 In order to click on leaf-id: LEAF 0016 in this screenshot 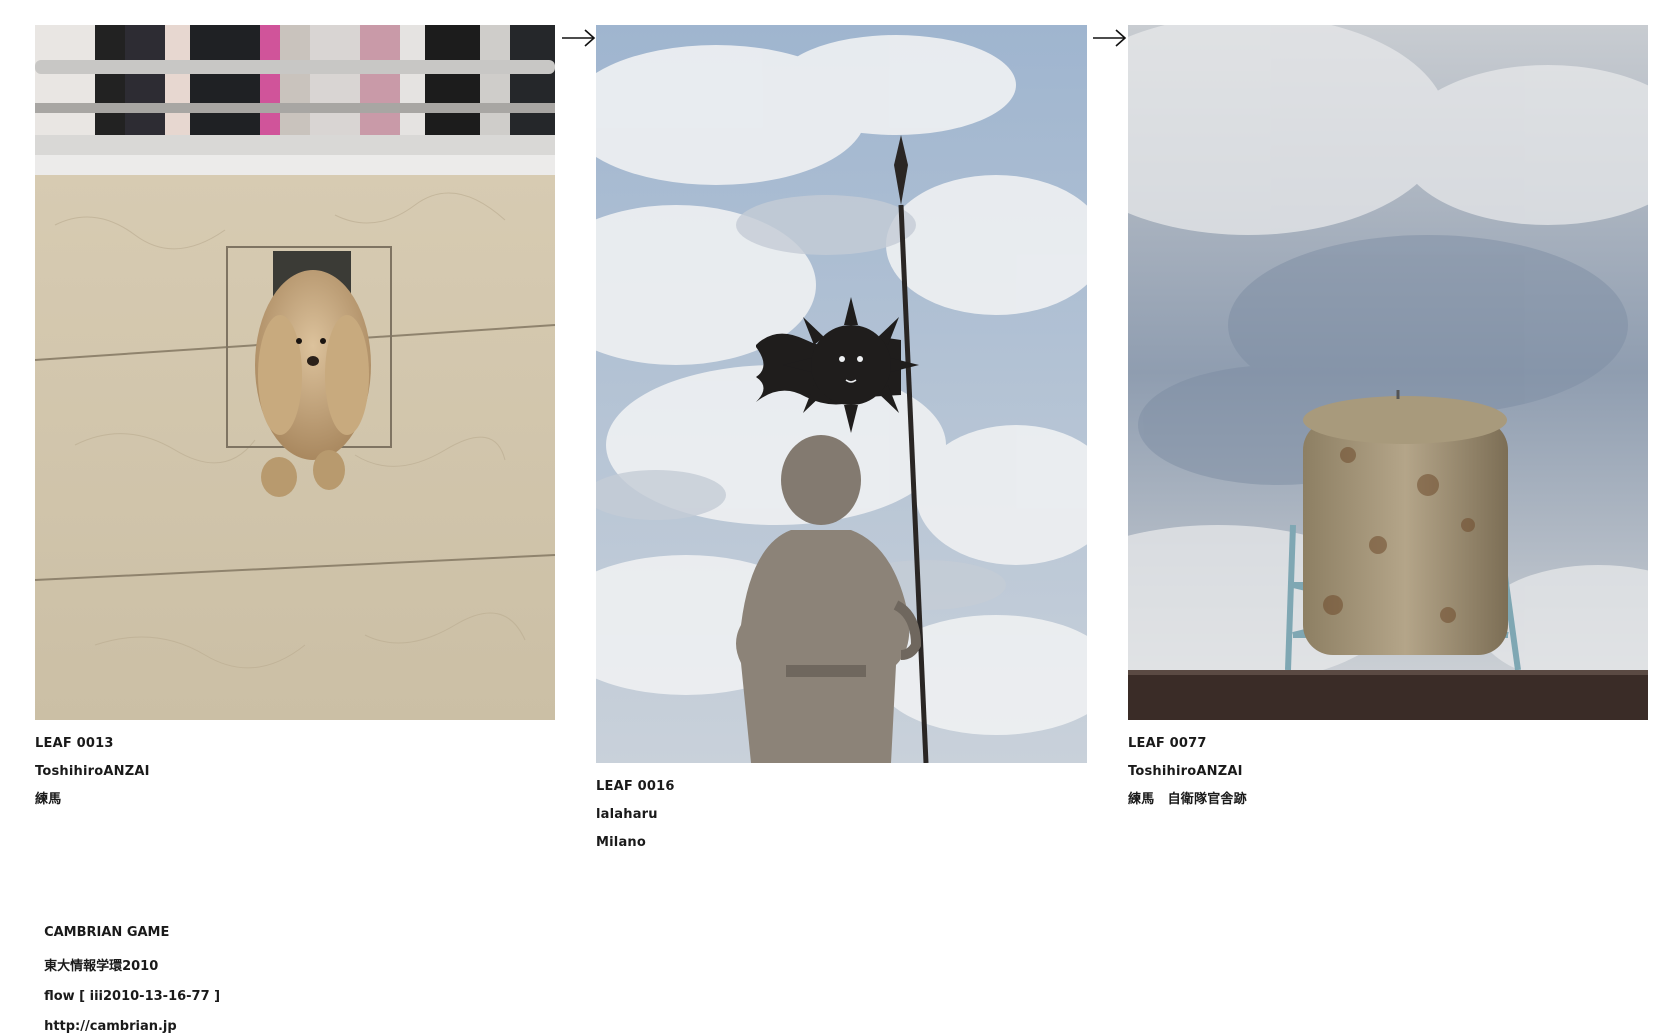, I will do `click(635, 786)`.